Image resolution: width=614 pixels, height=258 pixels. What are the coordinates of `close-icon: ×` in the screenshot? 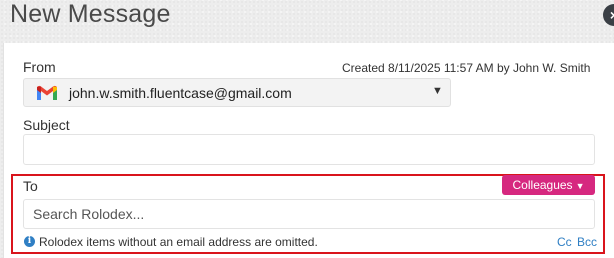 It's located at (612, 15).